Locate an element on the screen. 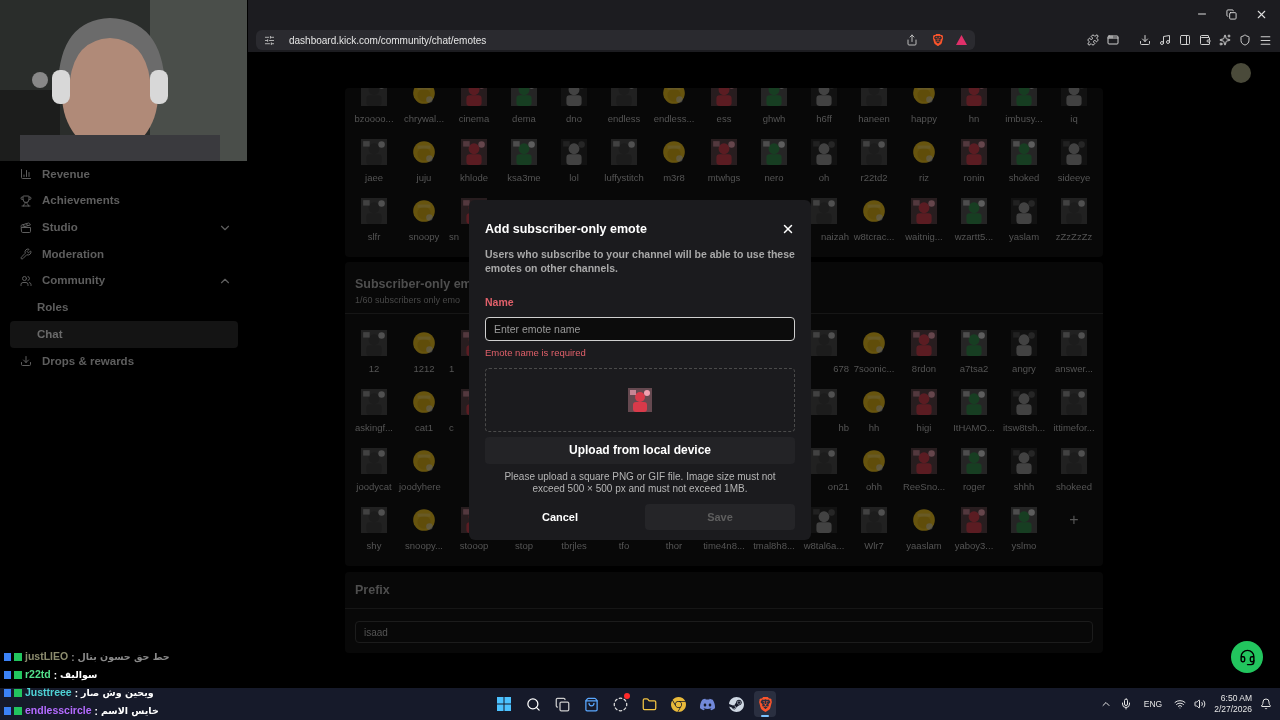  sidebar-item: Studio is located at coordinates (124, 228).